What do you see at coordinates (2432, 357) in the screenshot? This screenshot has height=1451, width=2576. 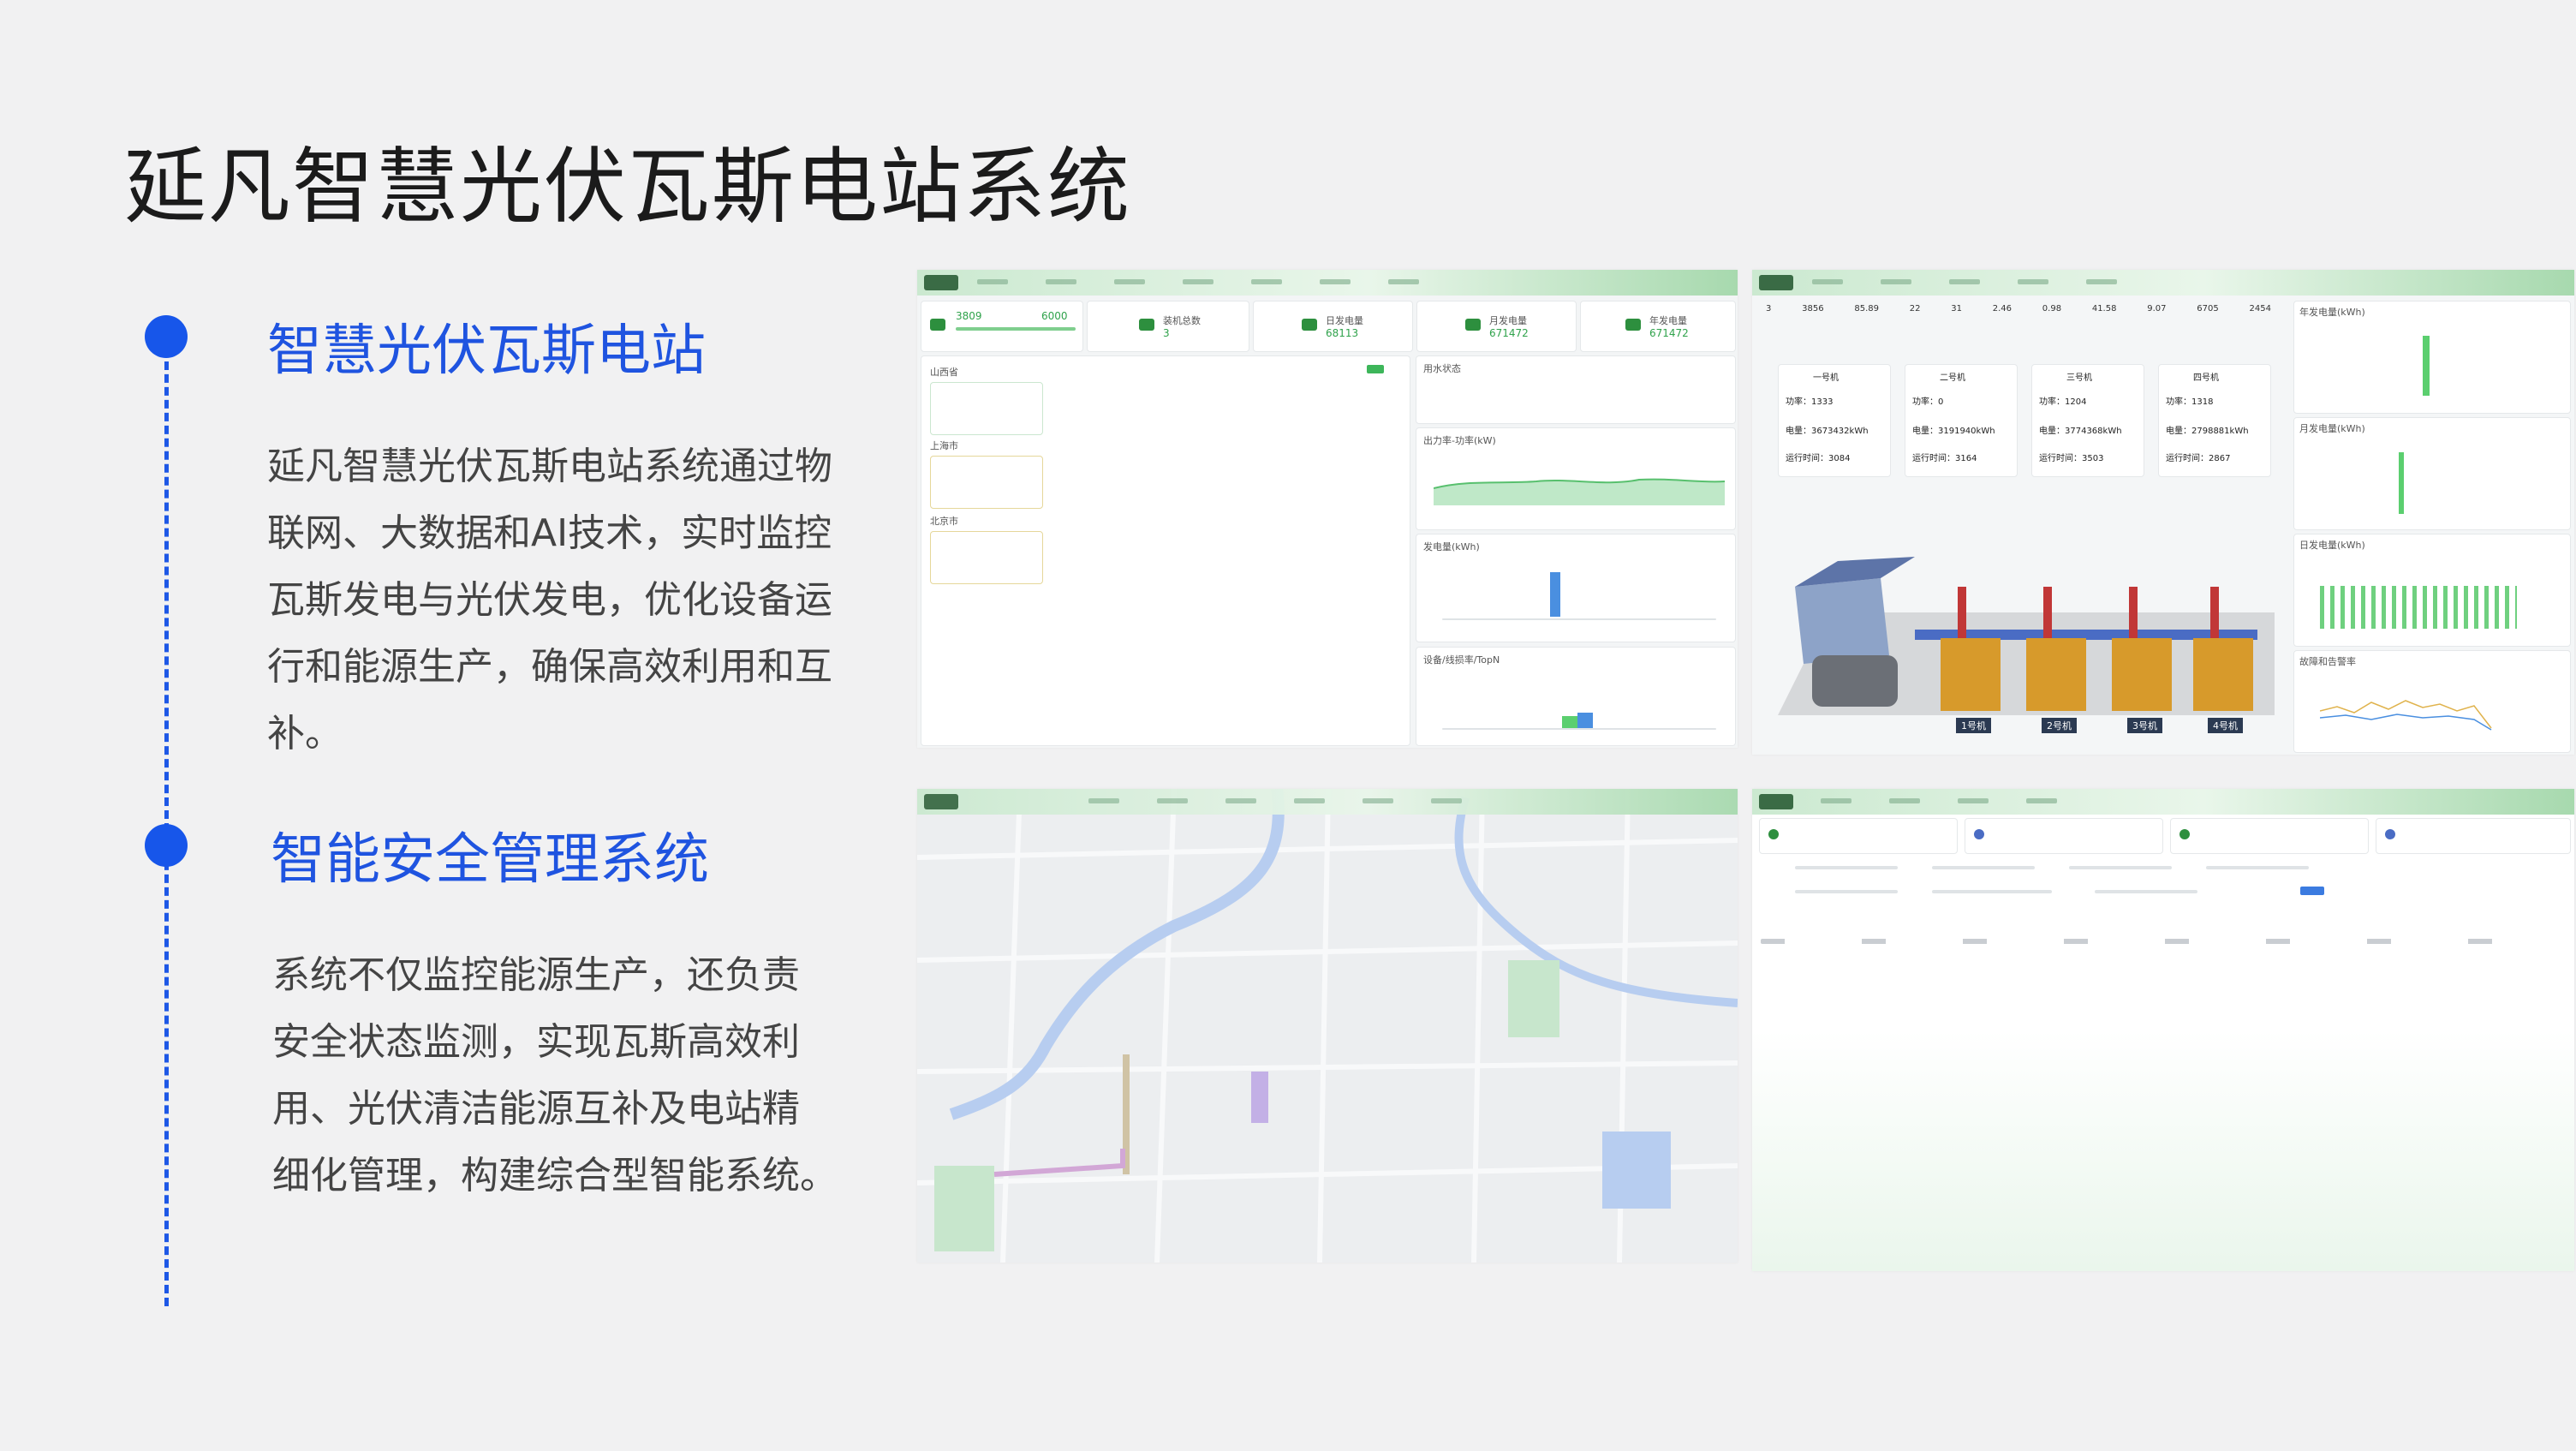 I see `yearly-energy-chart: 年发电量(kWh)` at bounding box center [2432, 357].